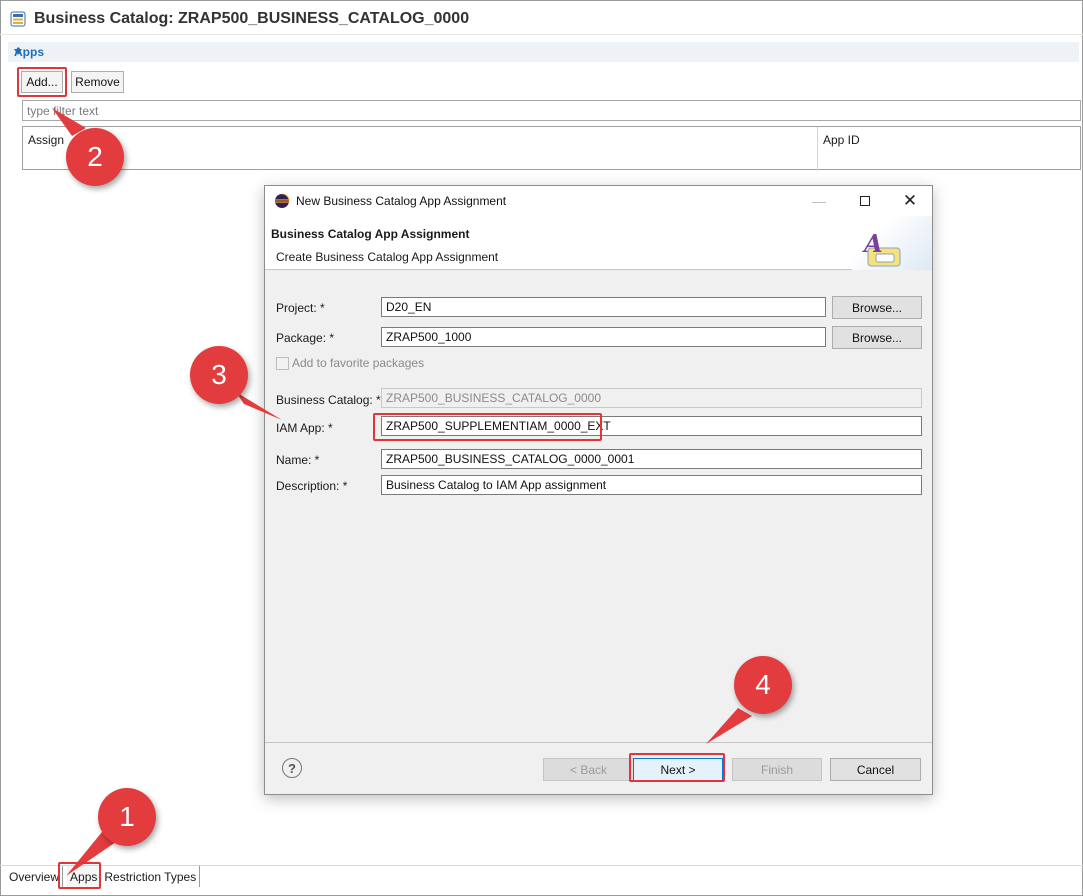 The image size is (1083, 896). What do you see at coordinates (219, 375) in the screenshot?
I see `step-badge-3: 3` at bounding box center [219, 375].